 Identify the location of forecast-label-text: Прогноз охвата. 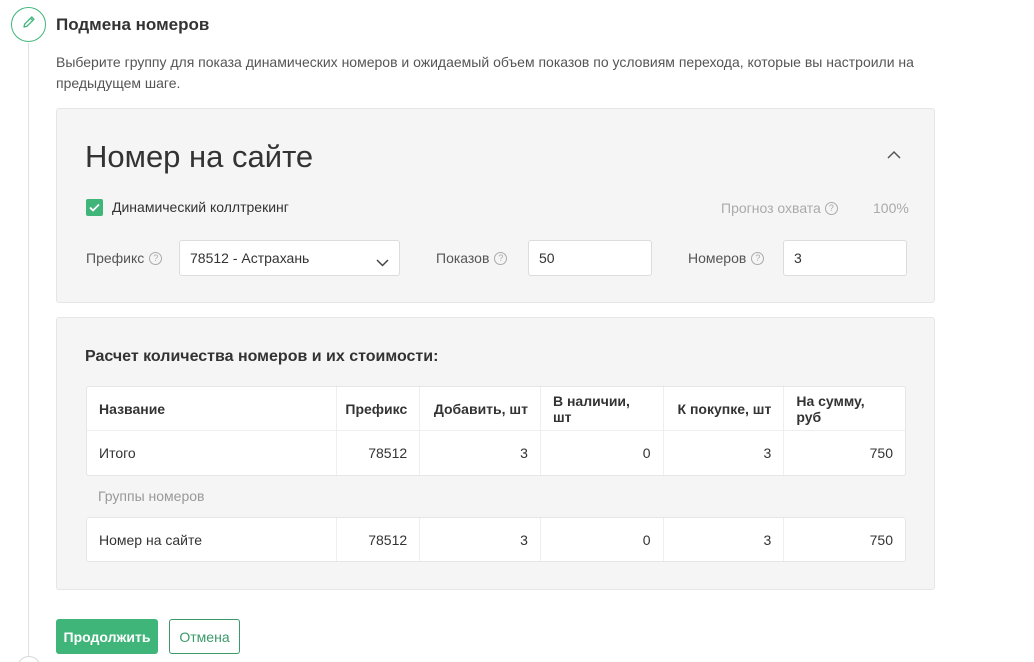
(771, 208).